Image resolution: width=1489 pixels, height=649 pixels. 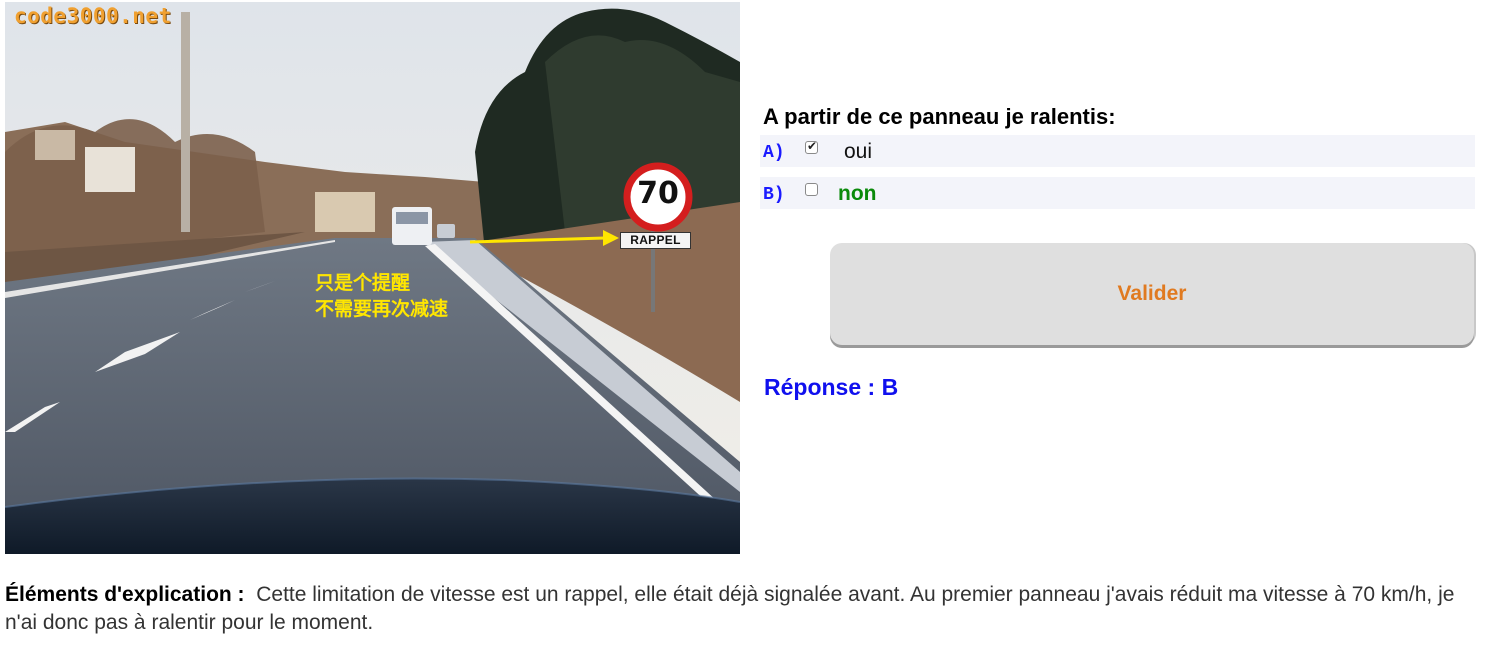 I want to click on option-a-checkbox, so click(x=811, y=146).